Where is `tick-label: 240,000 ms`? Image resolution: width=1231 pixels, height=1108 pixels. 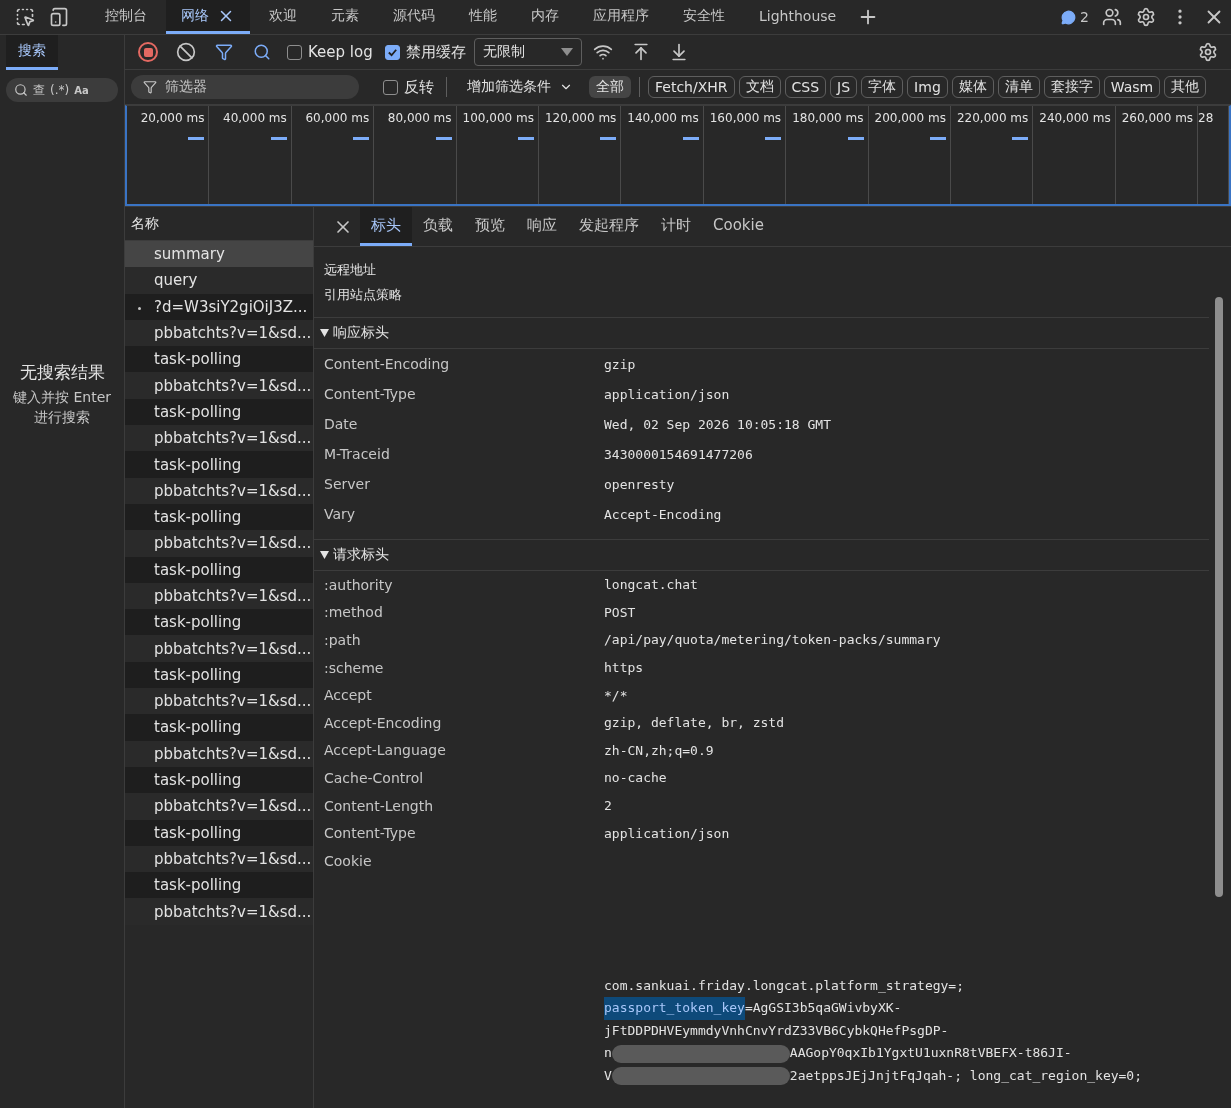 tick-label: 240,000 ms is located at coordinates (1075, 118).